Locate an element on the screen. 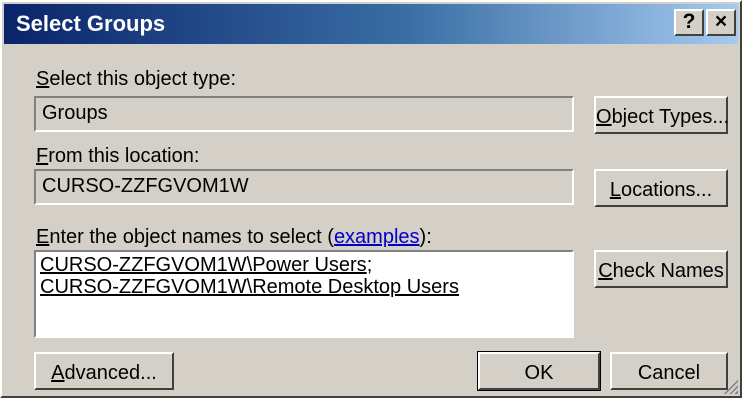  check-names-button-label: heck Names is located at coordinates (668, 271).